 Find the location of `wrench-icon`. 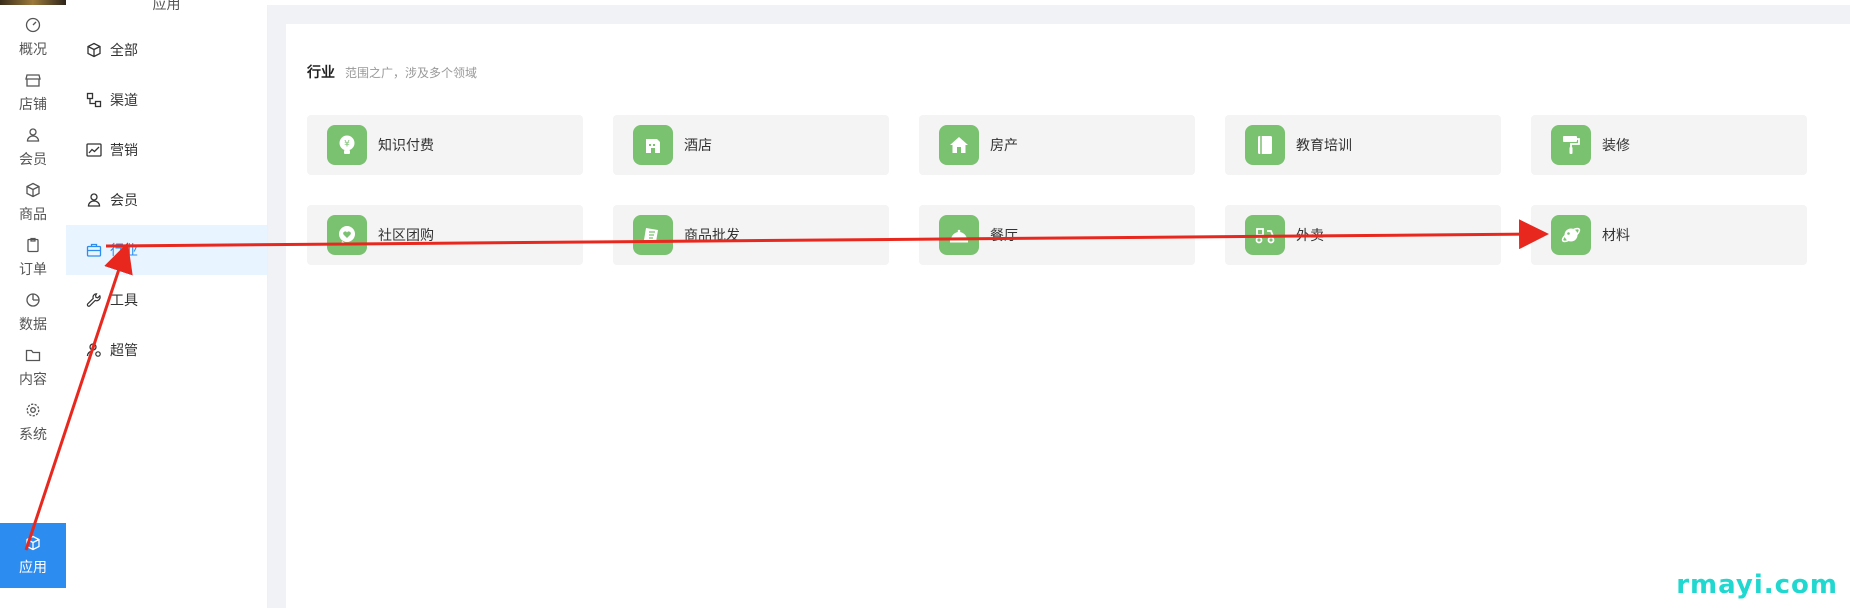

wrench-icon is located at coordinates (93, 300).